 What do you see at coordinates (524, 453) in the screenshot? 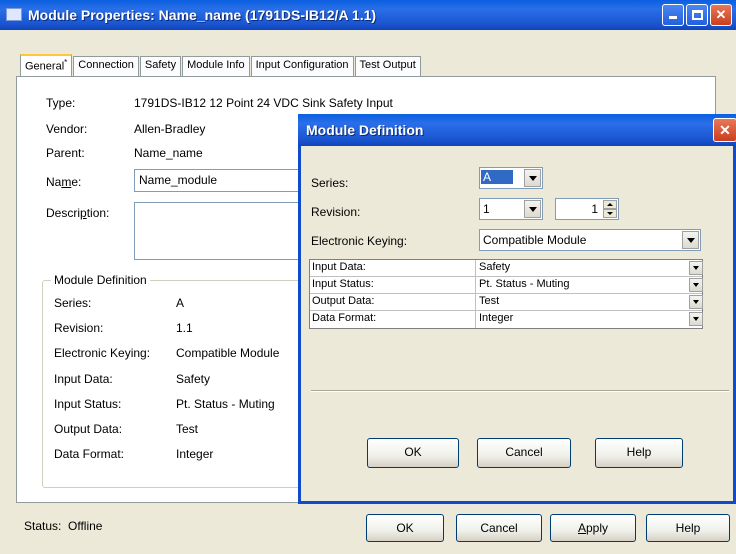
I see `dialog-cancel-button: Cancel` at bounding box center [524, 453].